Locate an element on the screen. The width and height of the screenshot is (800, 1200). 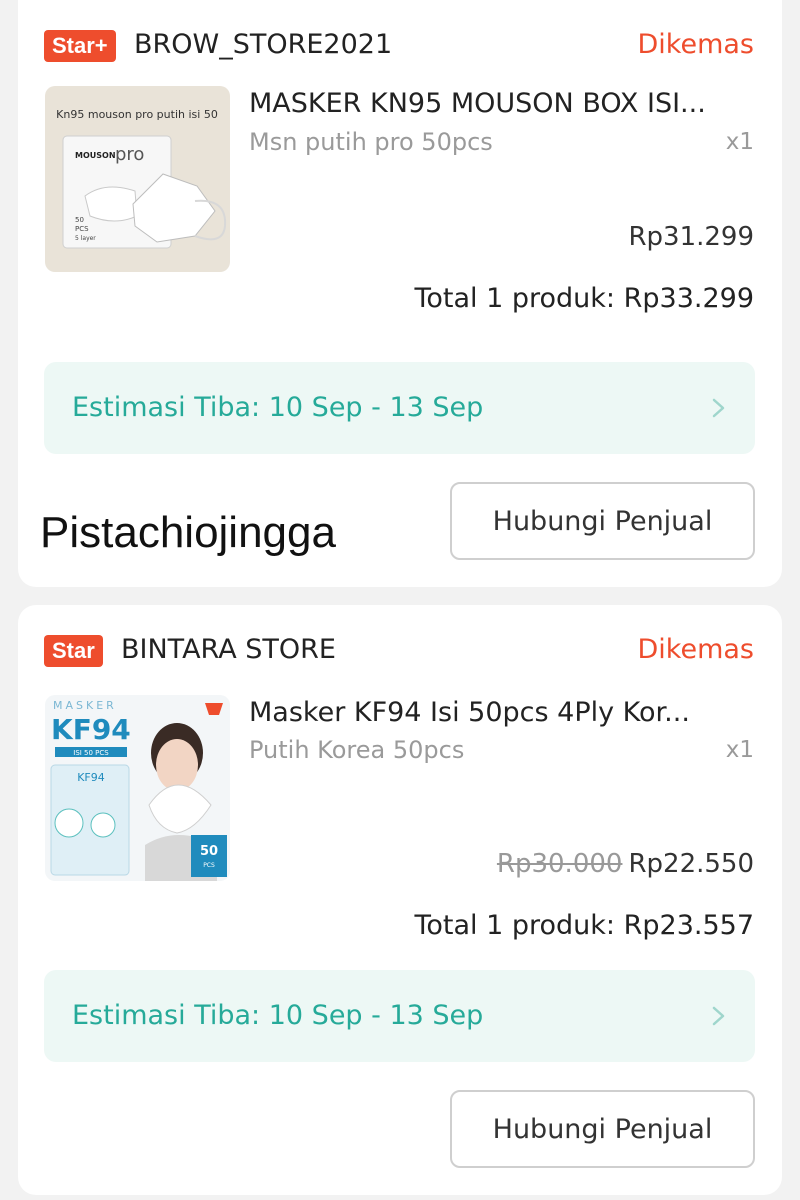
store-name: BINTARA STORE is located at coordinates (228, 650).